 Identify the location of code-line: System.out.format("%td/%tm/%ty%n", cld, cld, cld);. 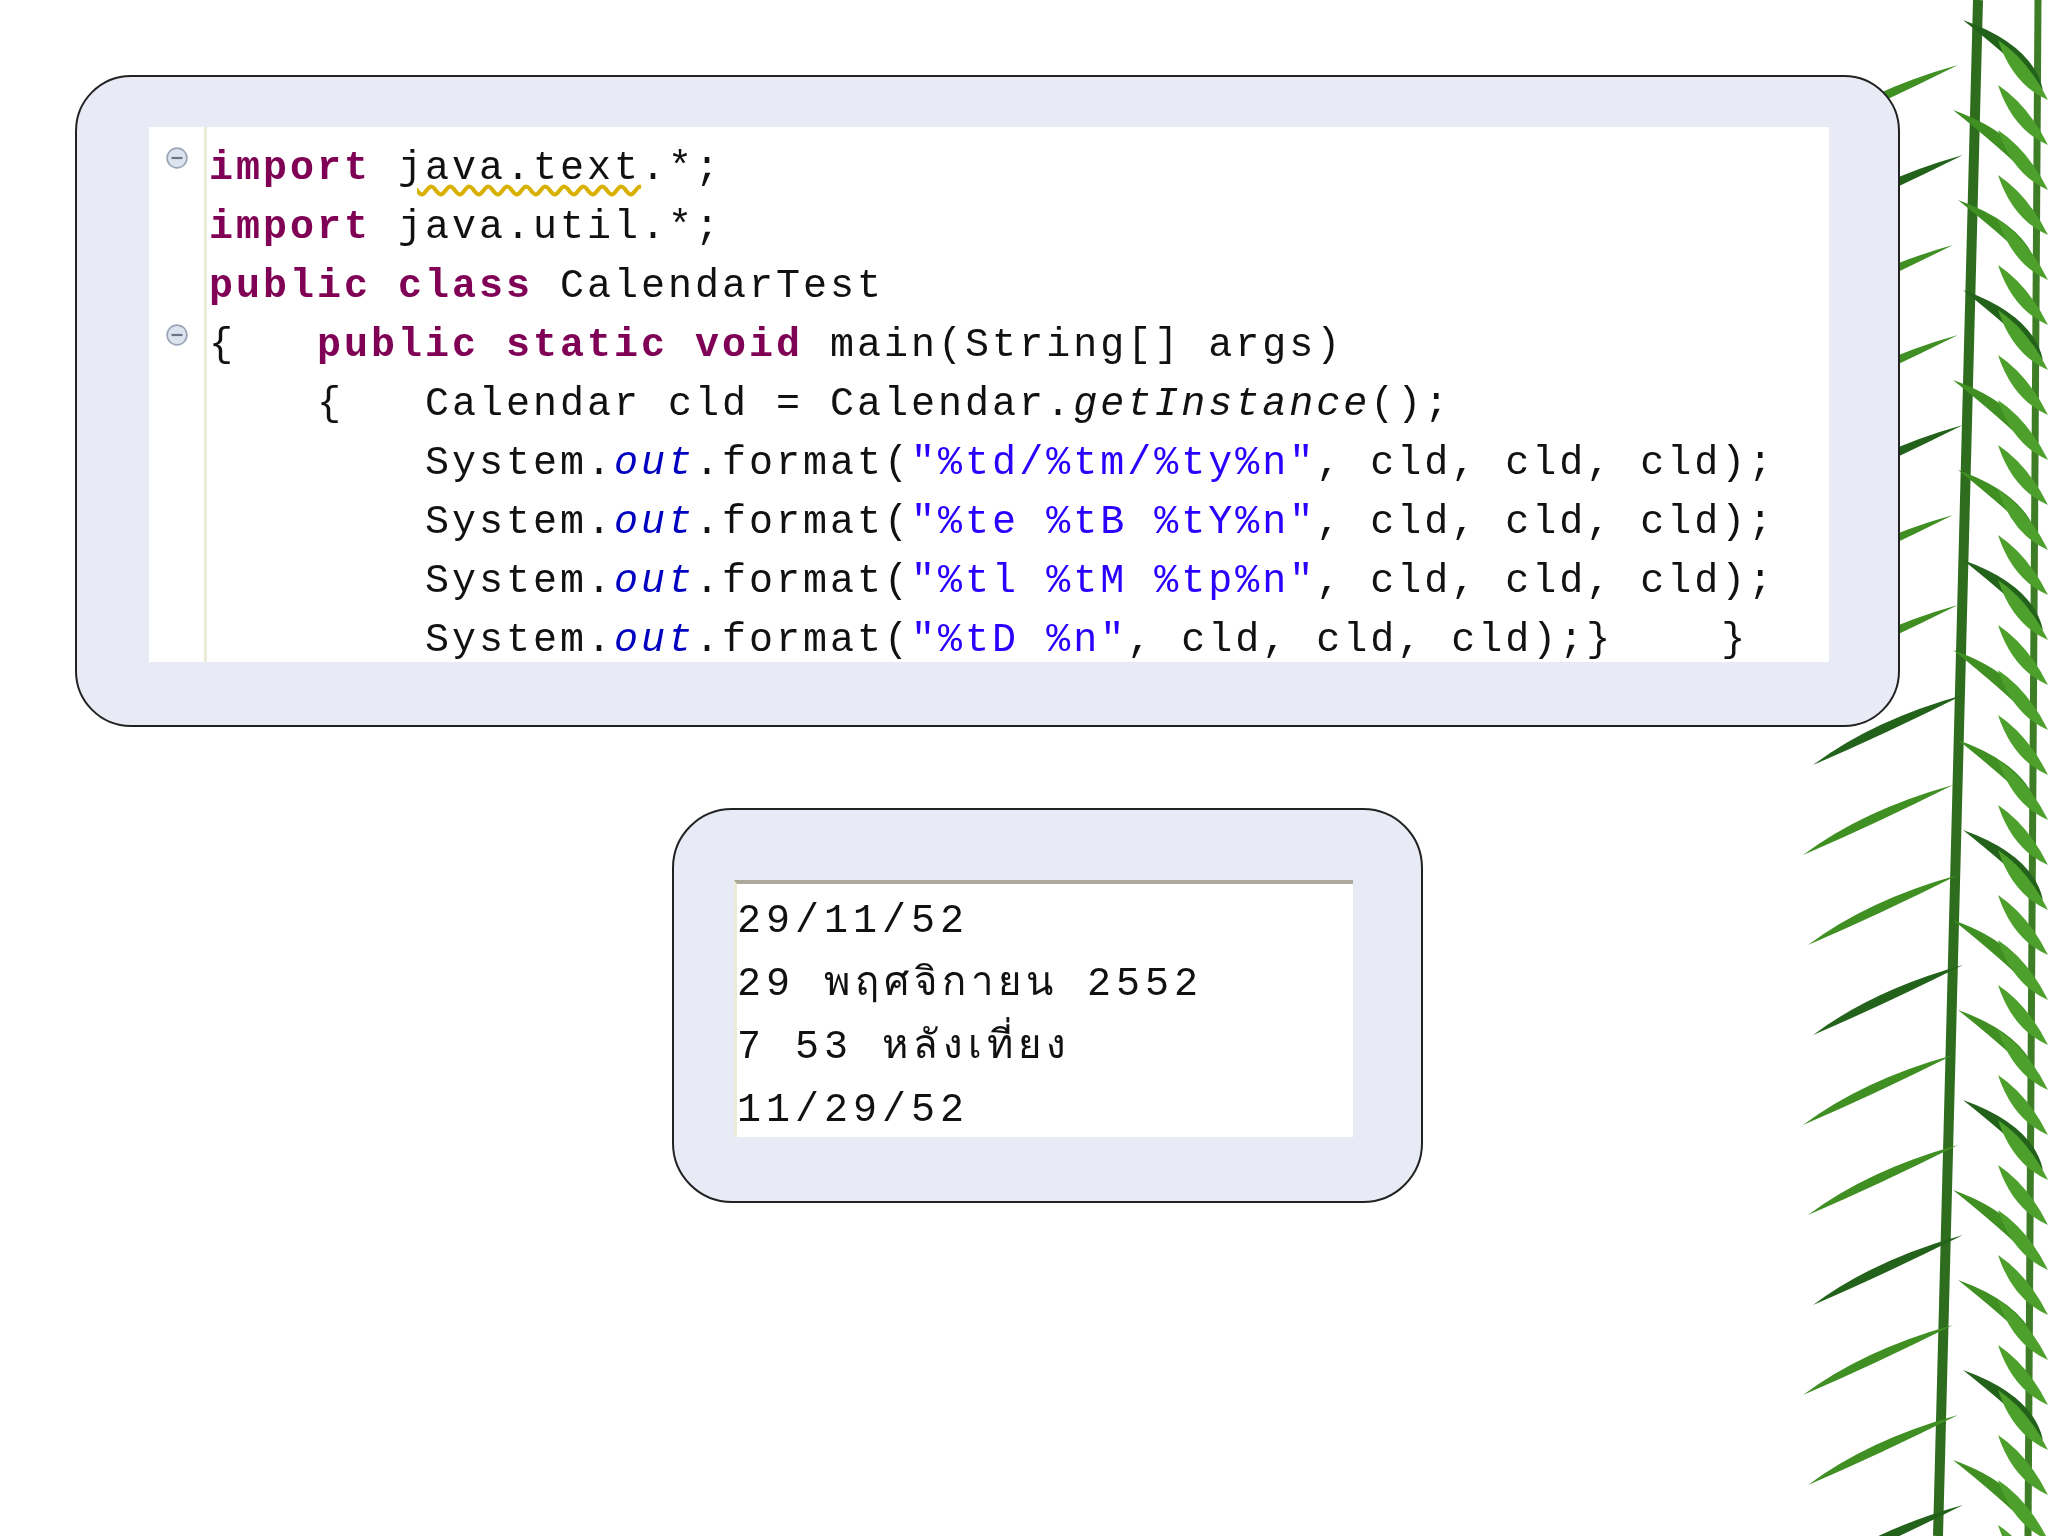
(1100, 464).